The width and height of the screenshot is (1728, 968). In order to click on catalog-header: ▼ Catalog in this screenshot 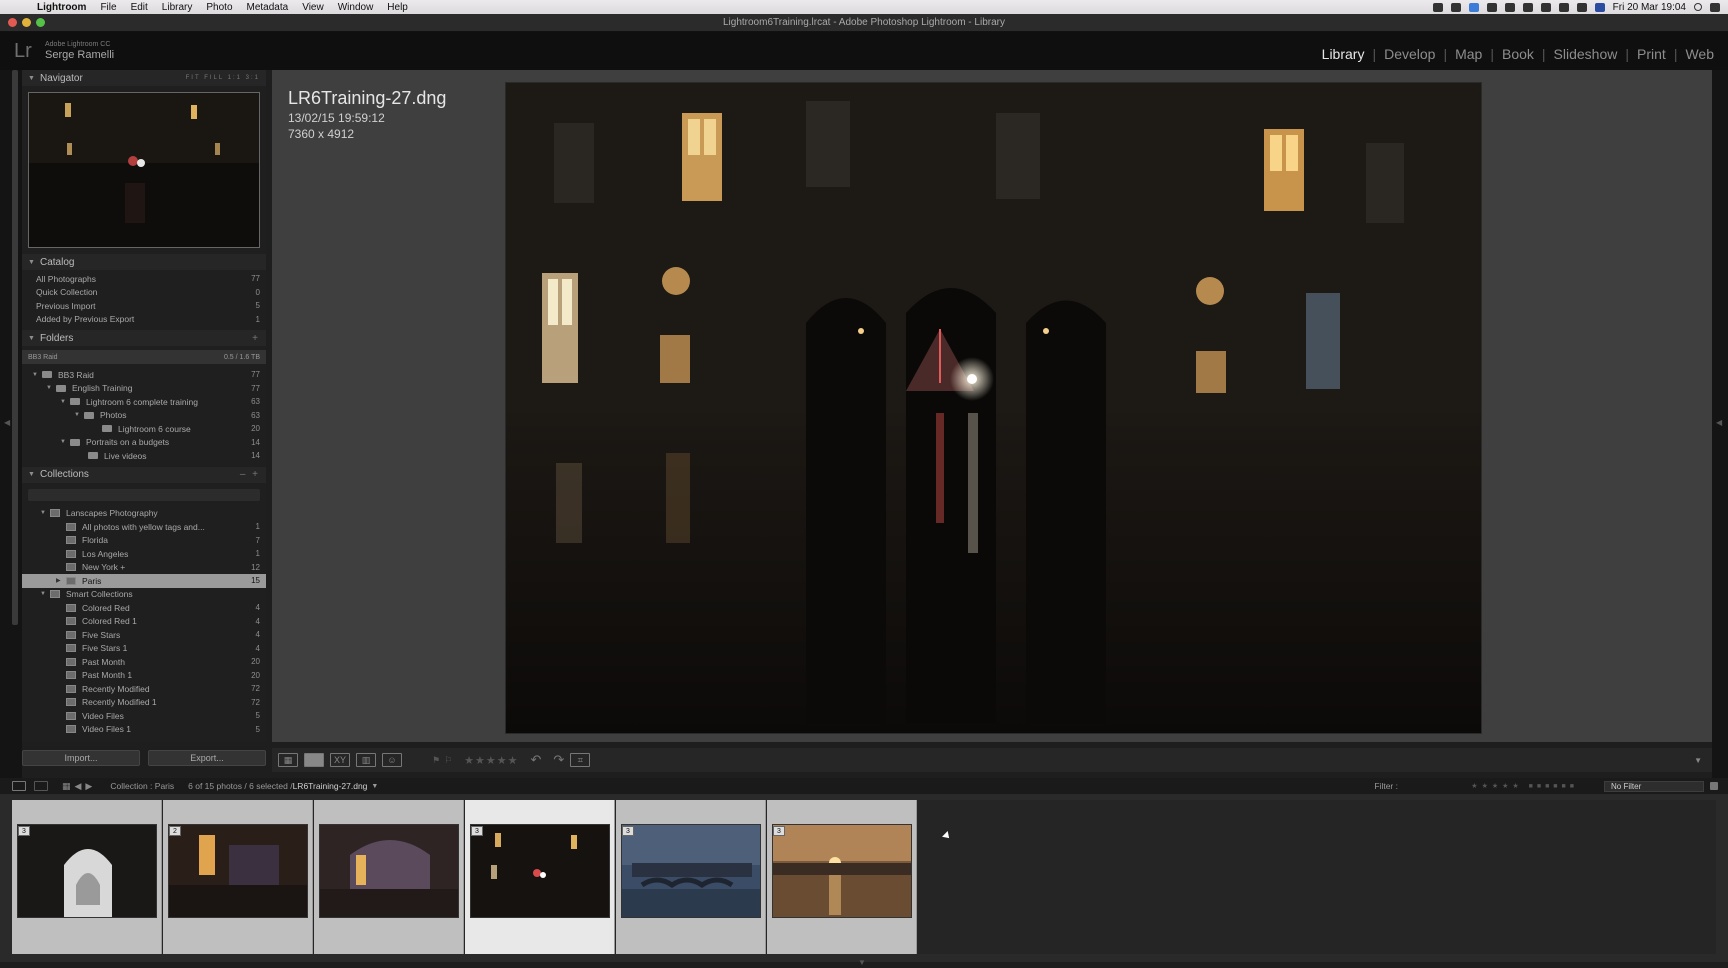, I will do `click(144, 262)`.